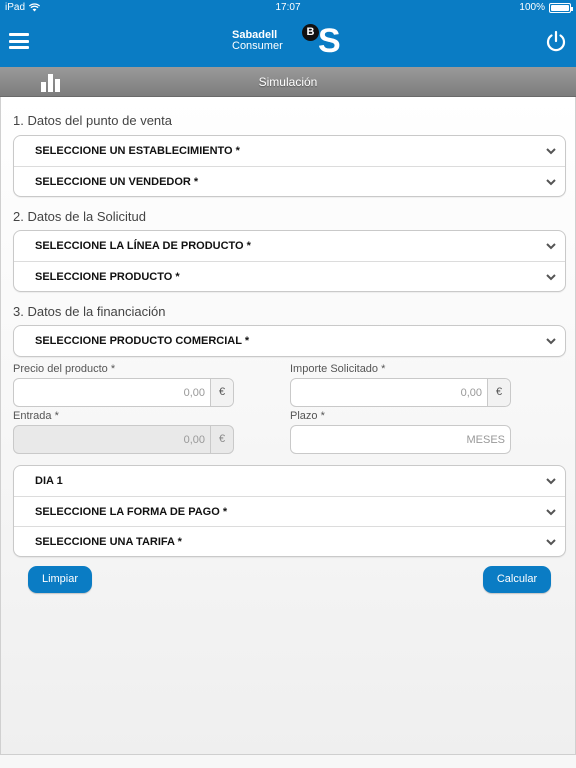  What do you see at coordinates (143, 246) in the screenshot?
I see `select-label: SELECCIONE LA LÍNEA DE PRODUCTO *` at bounding box center [143, 246].